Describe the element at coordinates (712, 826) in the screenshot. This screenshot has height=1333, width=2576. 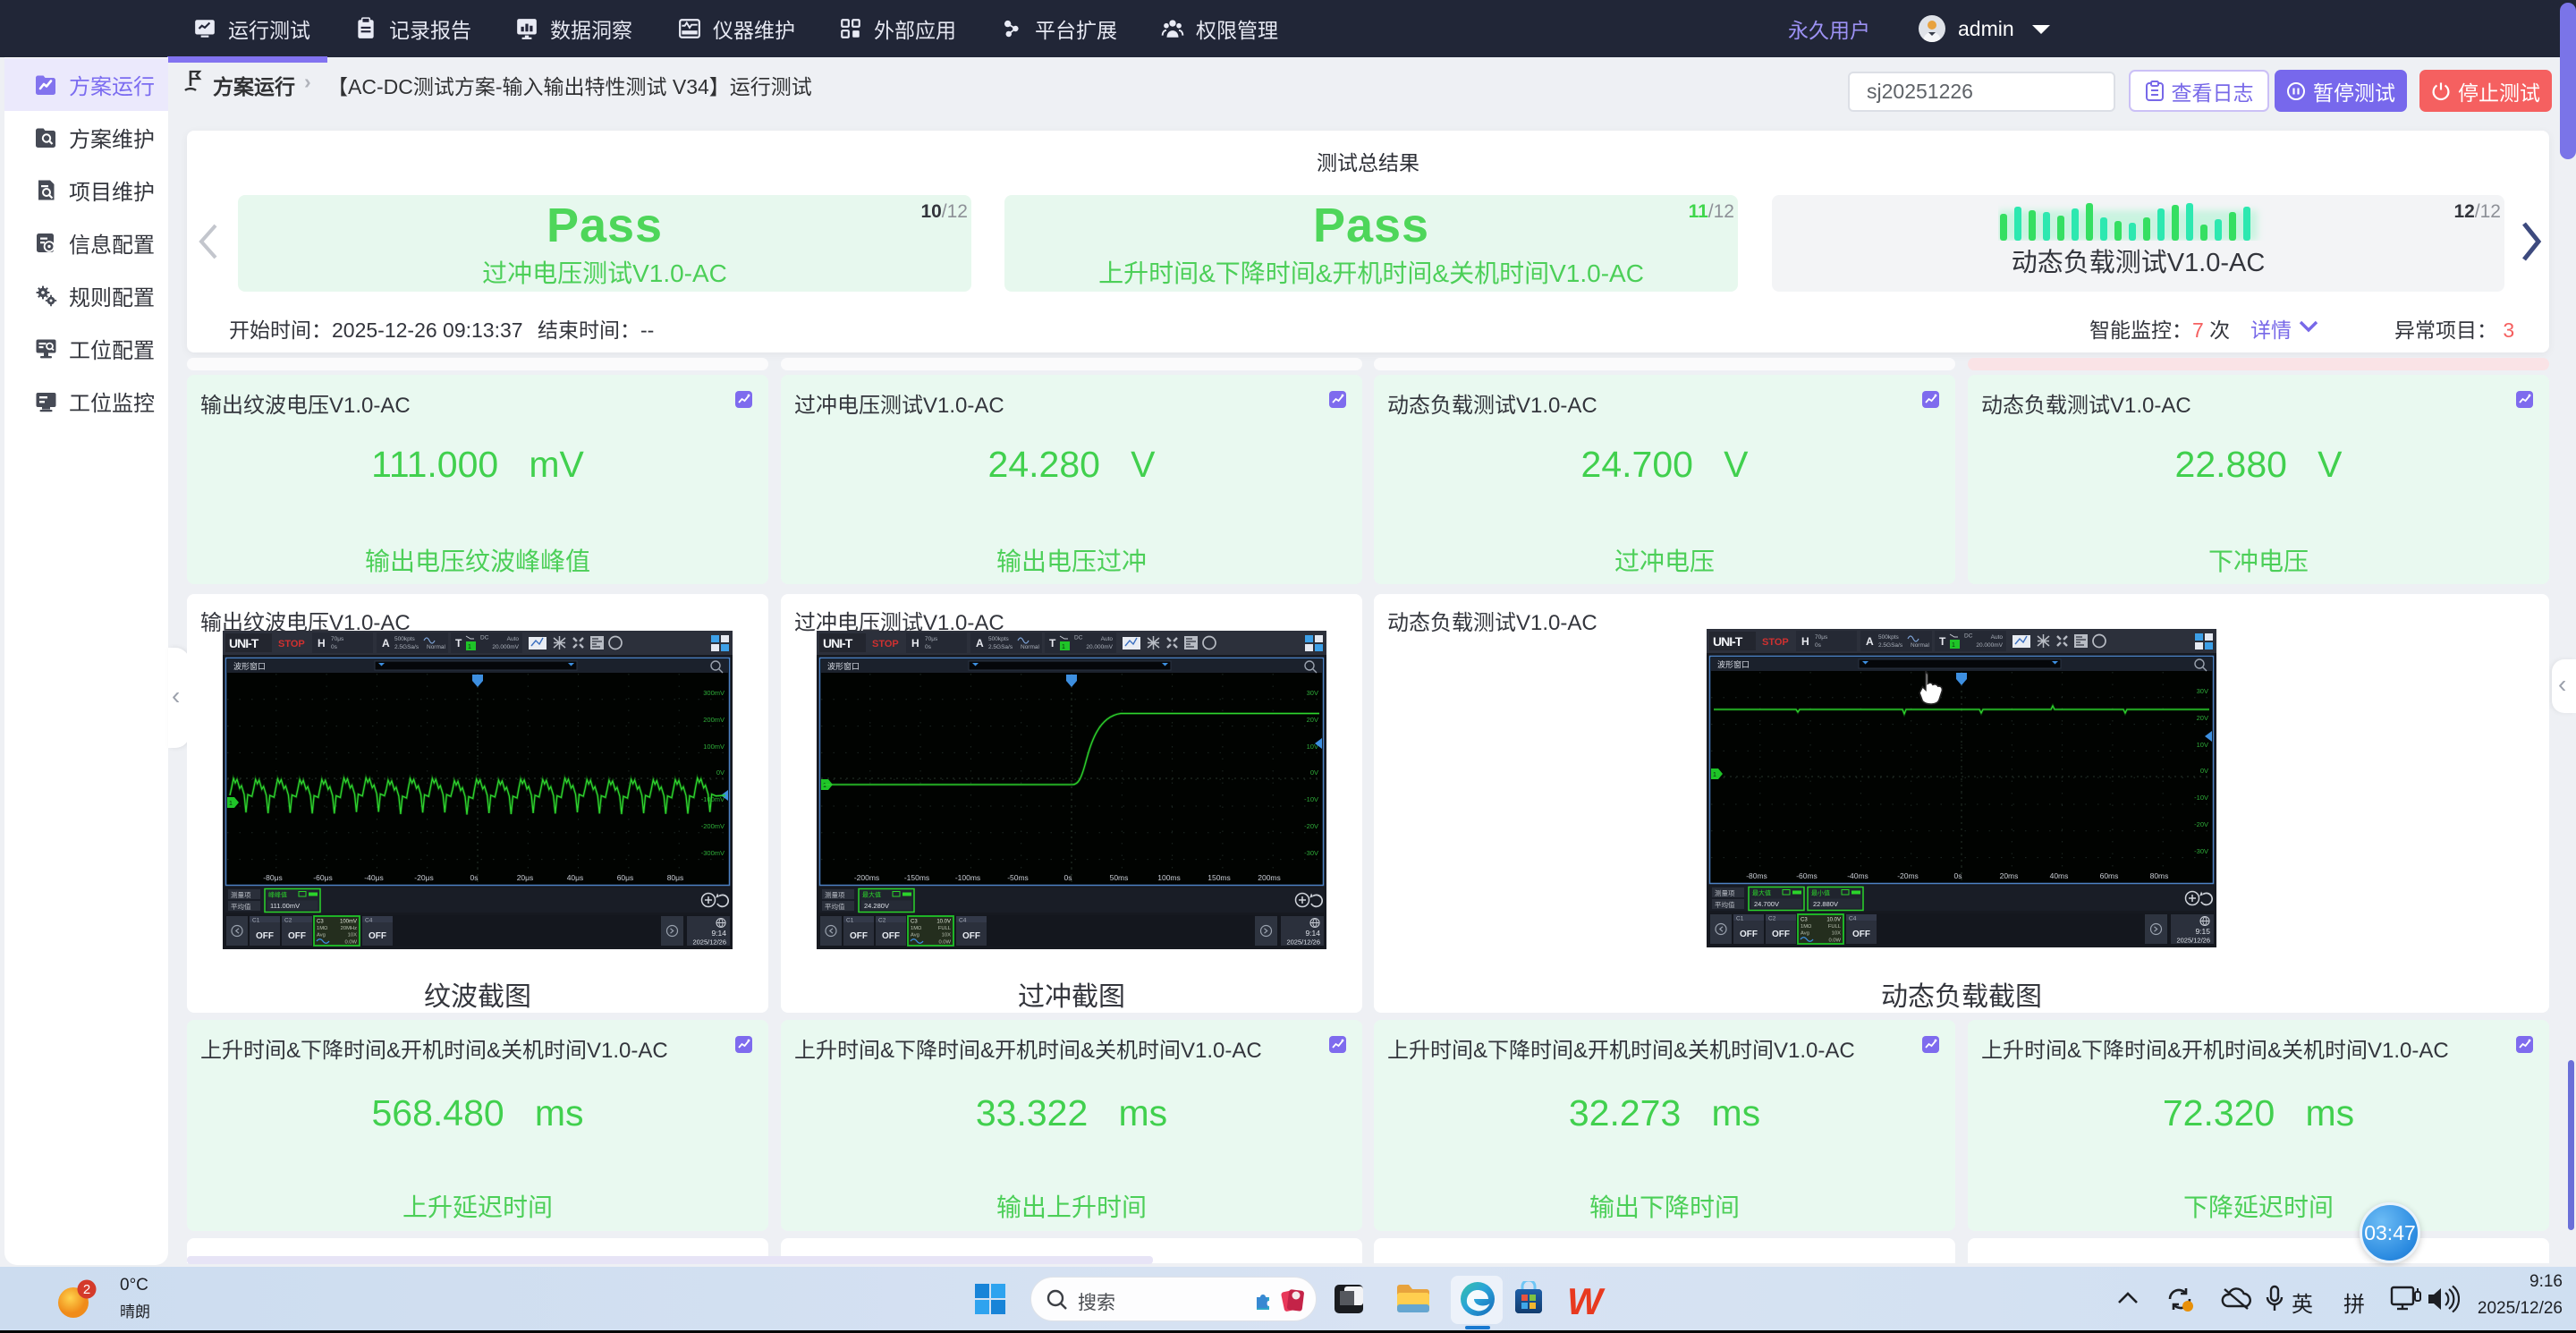
I see `svg-text: -200mV` at that location.